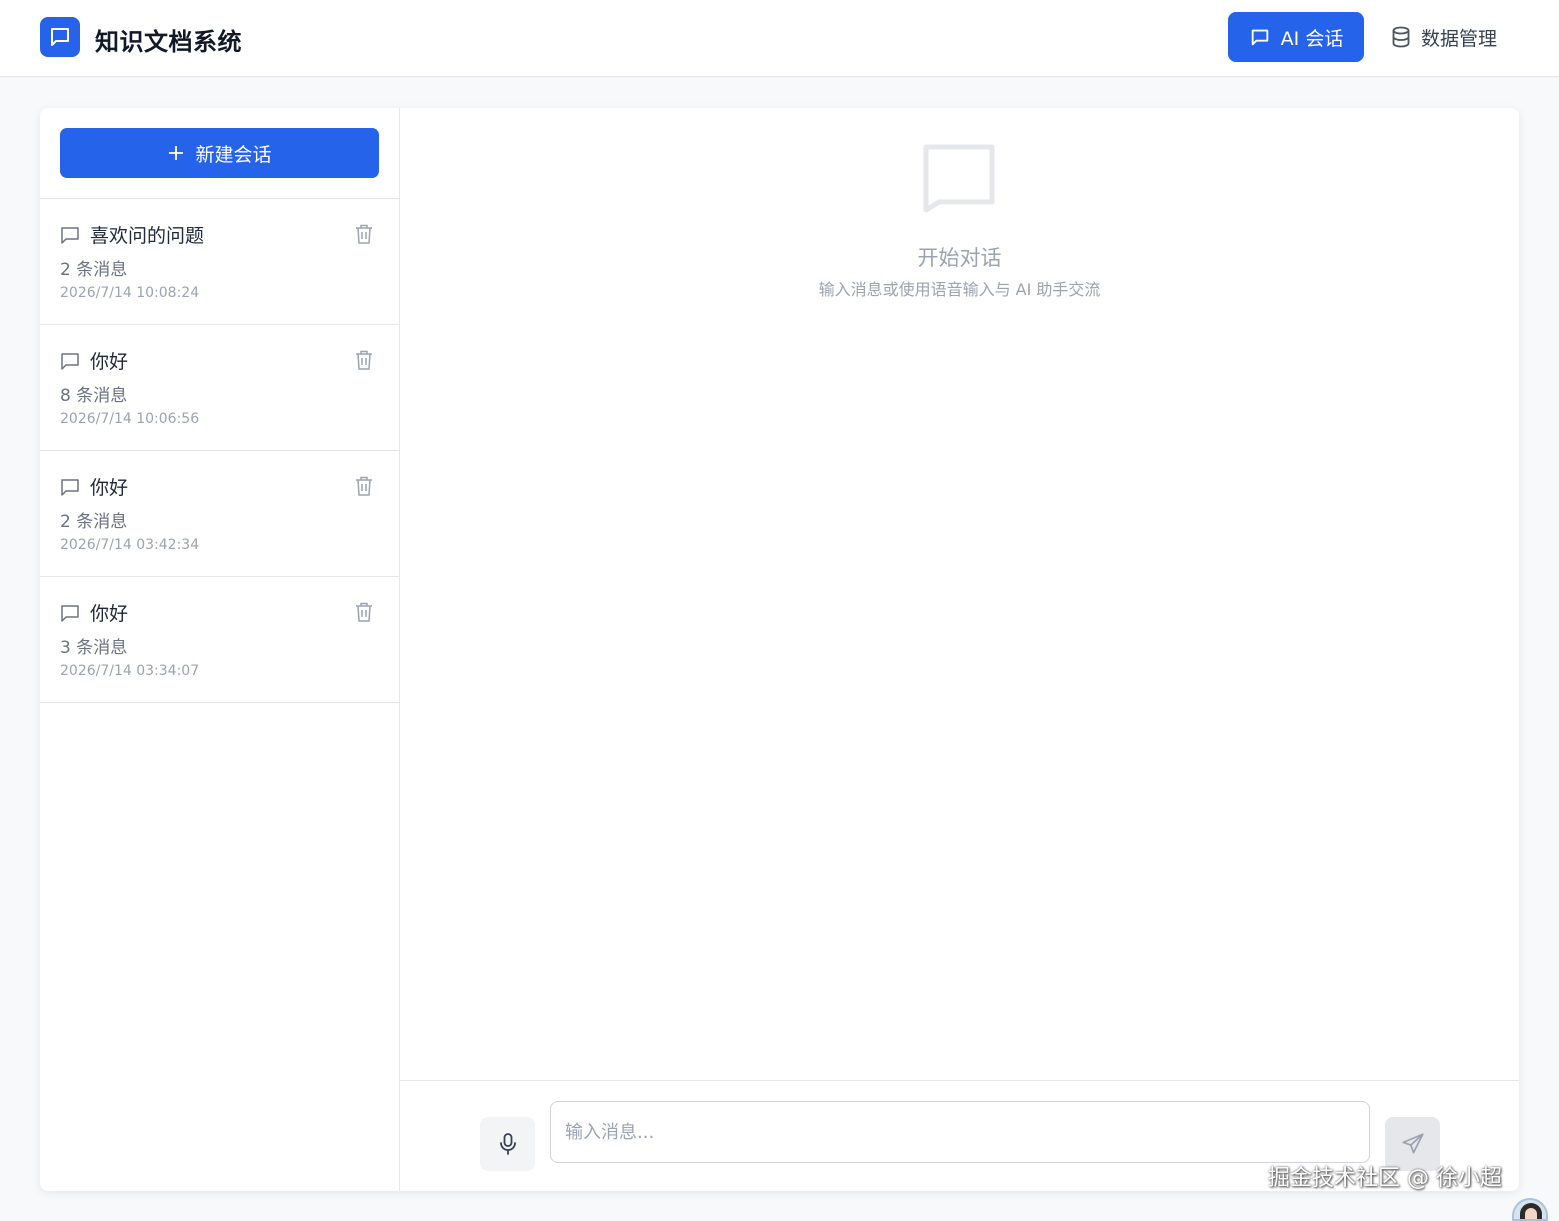  Describe the element at coordinates (960, 1132) in the screenshot. I see `message-input` at that location.